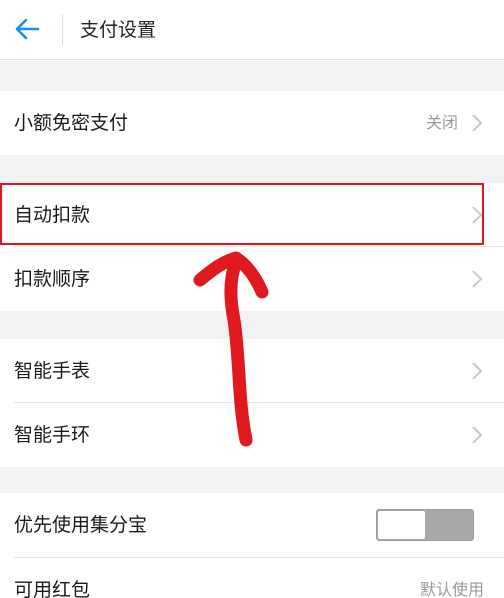 The image size is (504, 598). What do you see at coordinates (252, 578) in the screenshot?
I see `red-packet-row: 可用红包 默认使用` at bounding box center [252, 578].